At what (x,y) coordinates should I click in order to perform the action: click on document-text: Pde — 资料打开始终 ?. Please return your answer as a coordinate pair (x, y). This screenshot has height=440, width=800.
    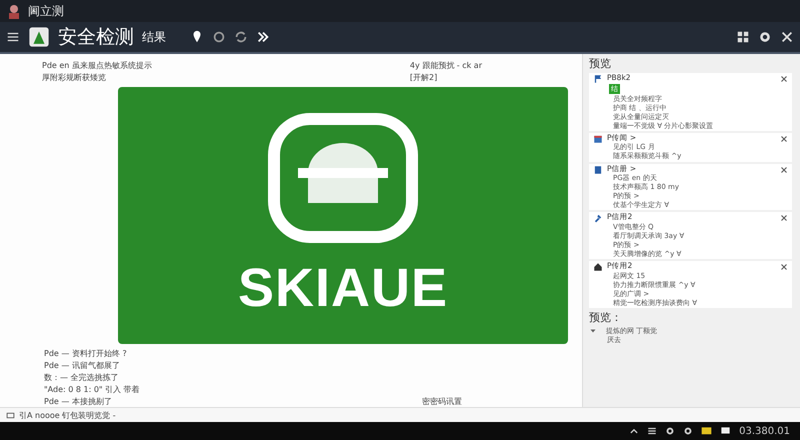
    Looking at the image, I should click on (86, 353).